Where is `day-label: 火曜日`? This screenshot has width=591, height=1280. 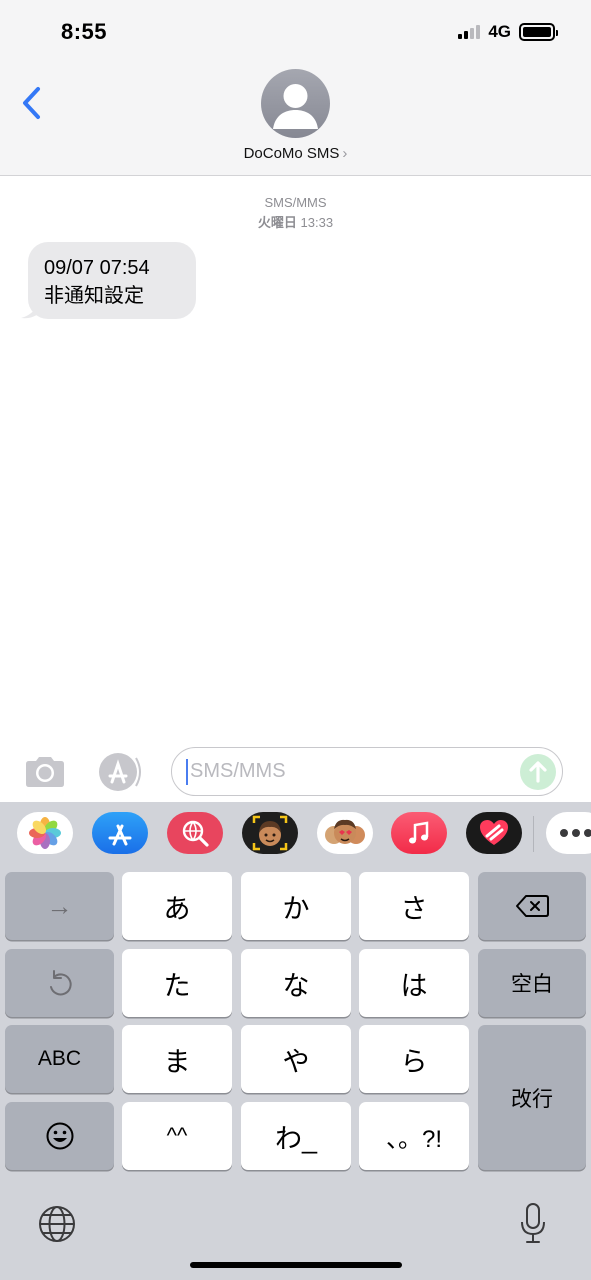 day-label: 火曜日 is located at coordinates (277, 222).